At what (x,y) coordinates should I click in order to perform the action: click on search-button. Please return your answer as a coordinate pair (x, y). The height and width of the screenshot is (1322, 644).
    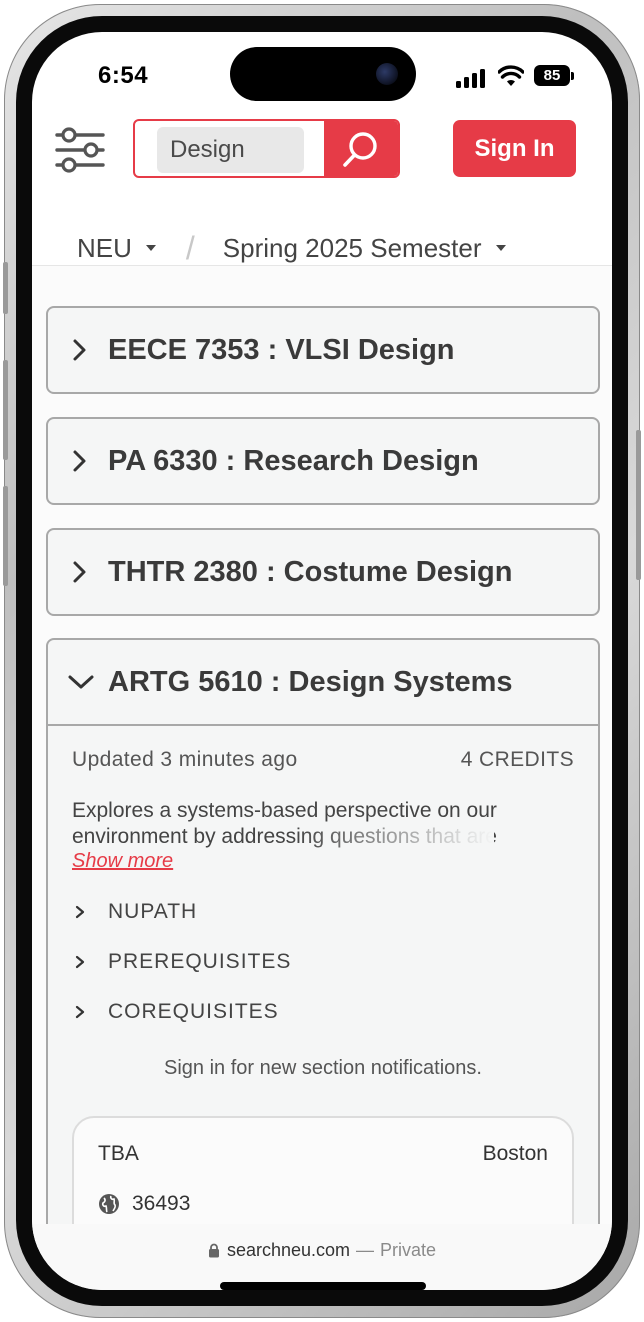
    Looking at the image, I should click on (361, 148).